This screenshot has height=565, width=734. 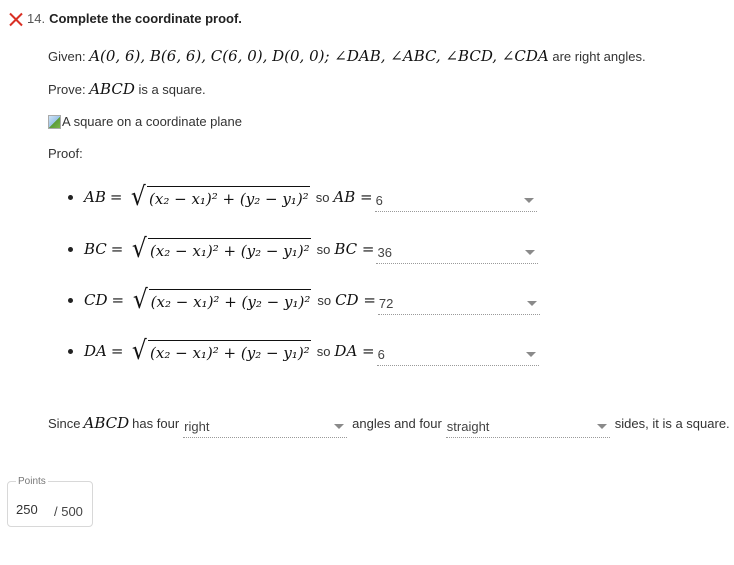 What do you see at coordinates (67, 89) in the screenshot?
I see `prove-label: Prove:` at bounding box center [67, 89].